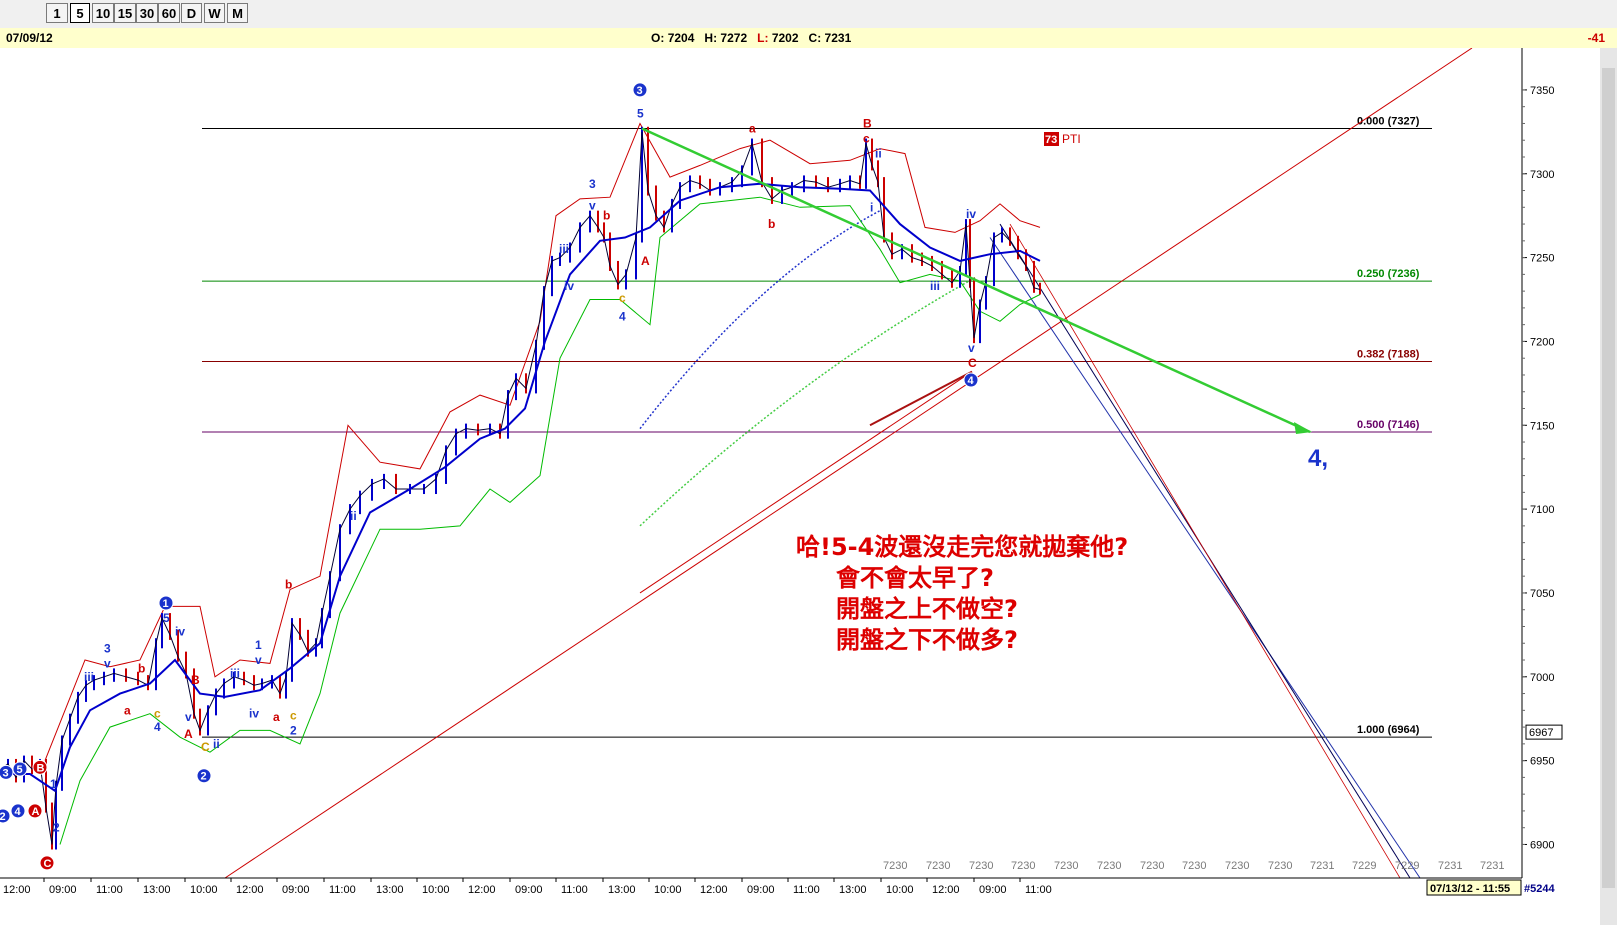 The height and width of the screenshot is (925, 1617). What do you see at coordinates (1542, 845) in the screenshot?
I see `y-tick-label: 6900` at bounding box center [1542, 845].